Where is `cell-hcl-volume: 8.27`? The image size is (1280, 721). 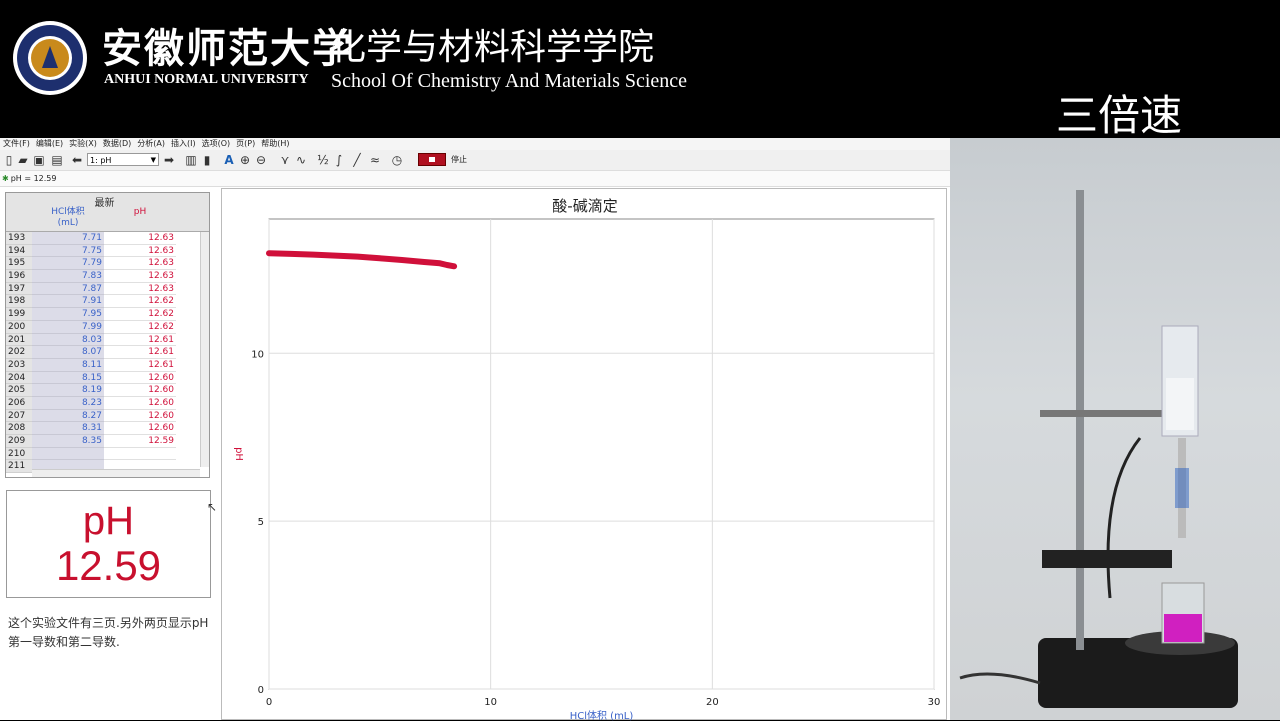 cell-hcl-volume: 8.27 is located at coordinates (68, 416).